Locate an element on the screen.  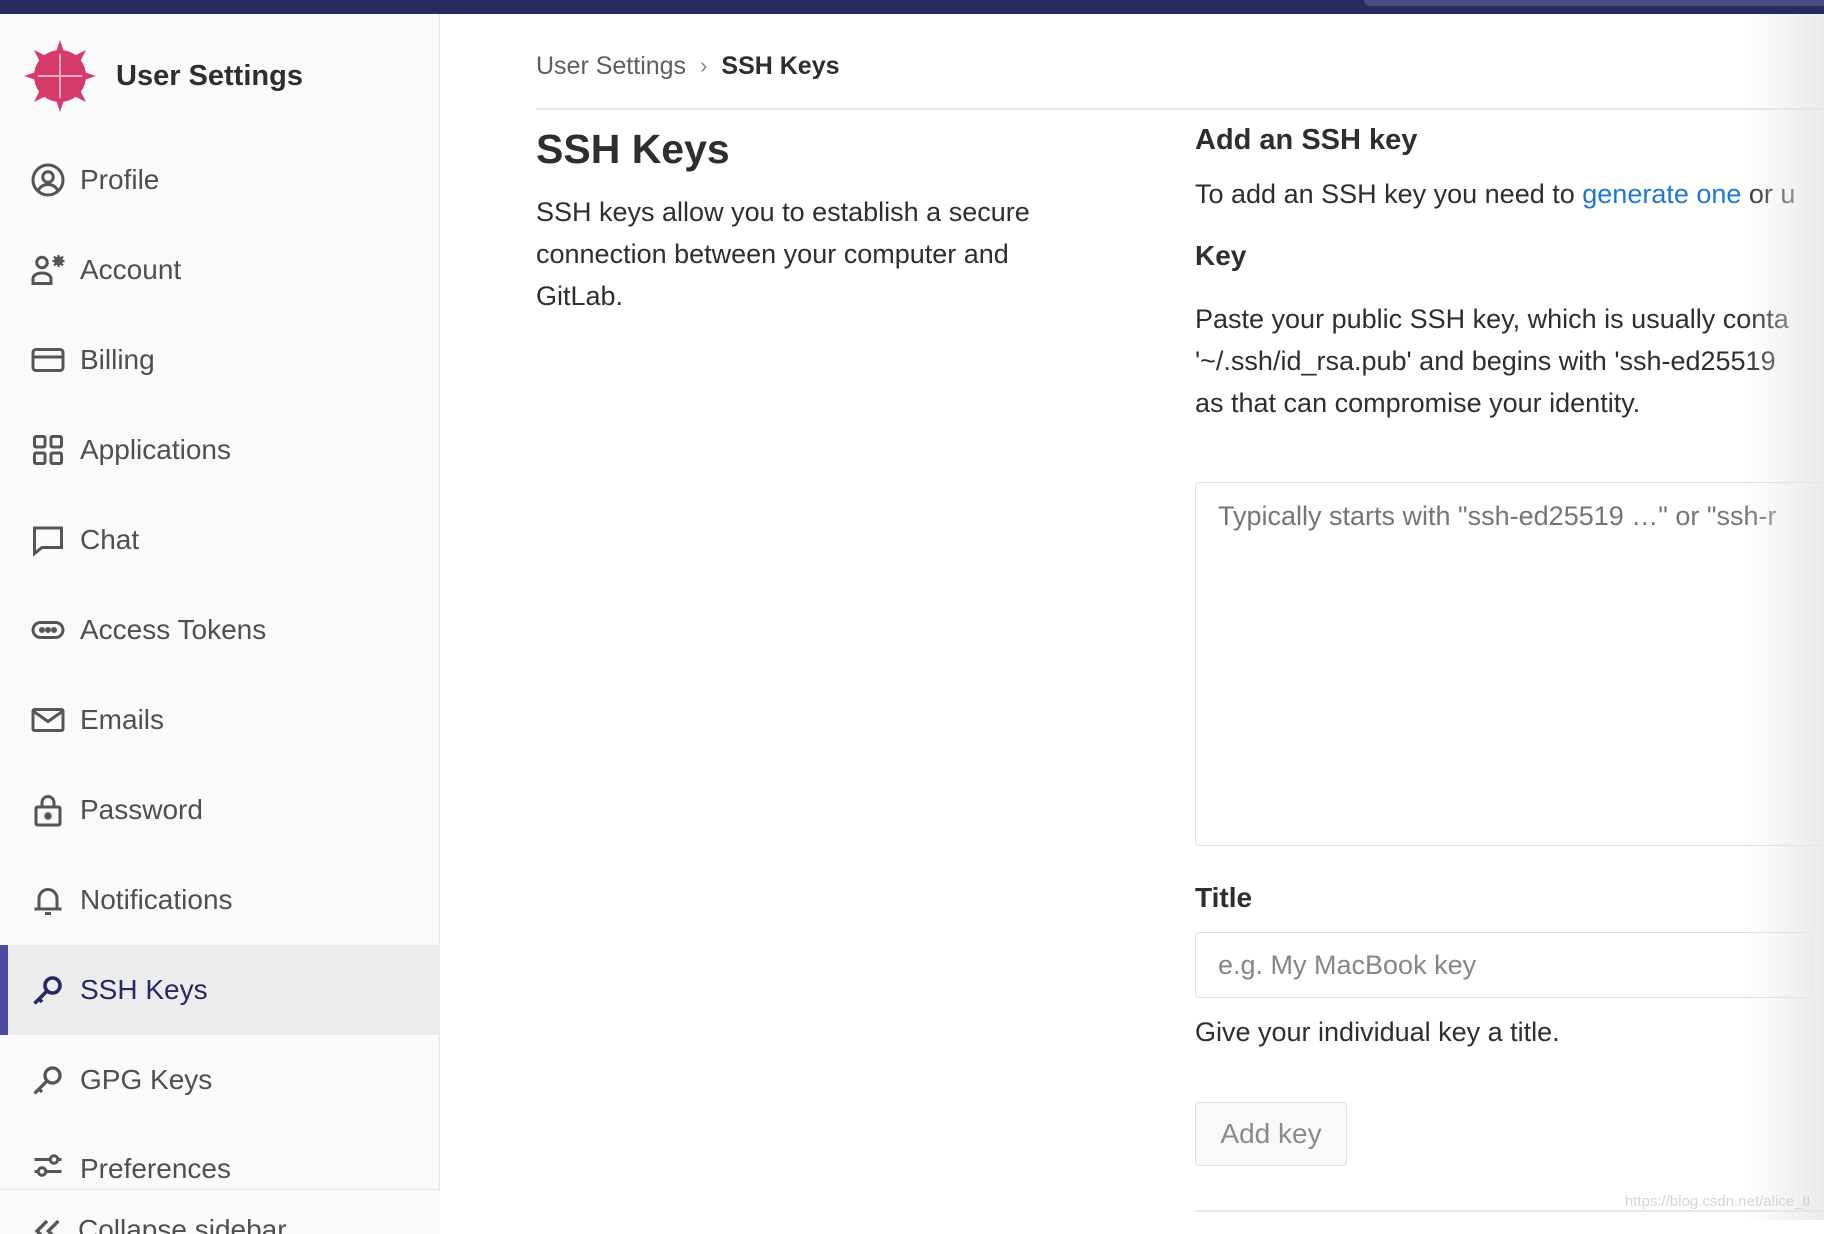
lock-icon is located at coordinates (48, 810).